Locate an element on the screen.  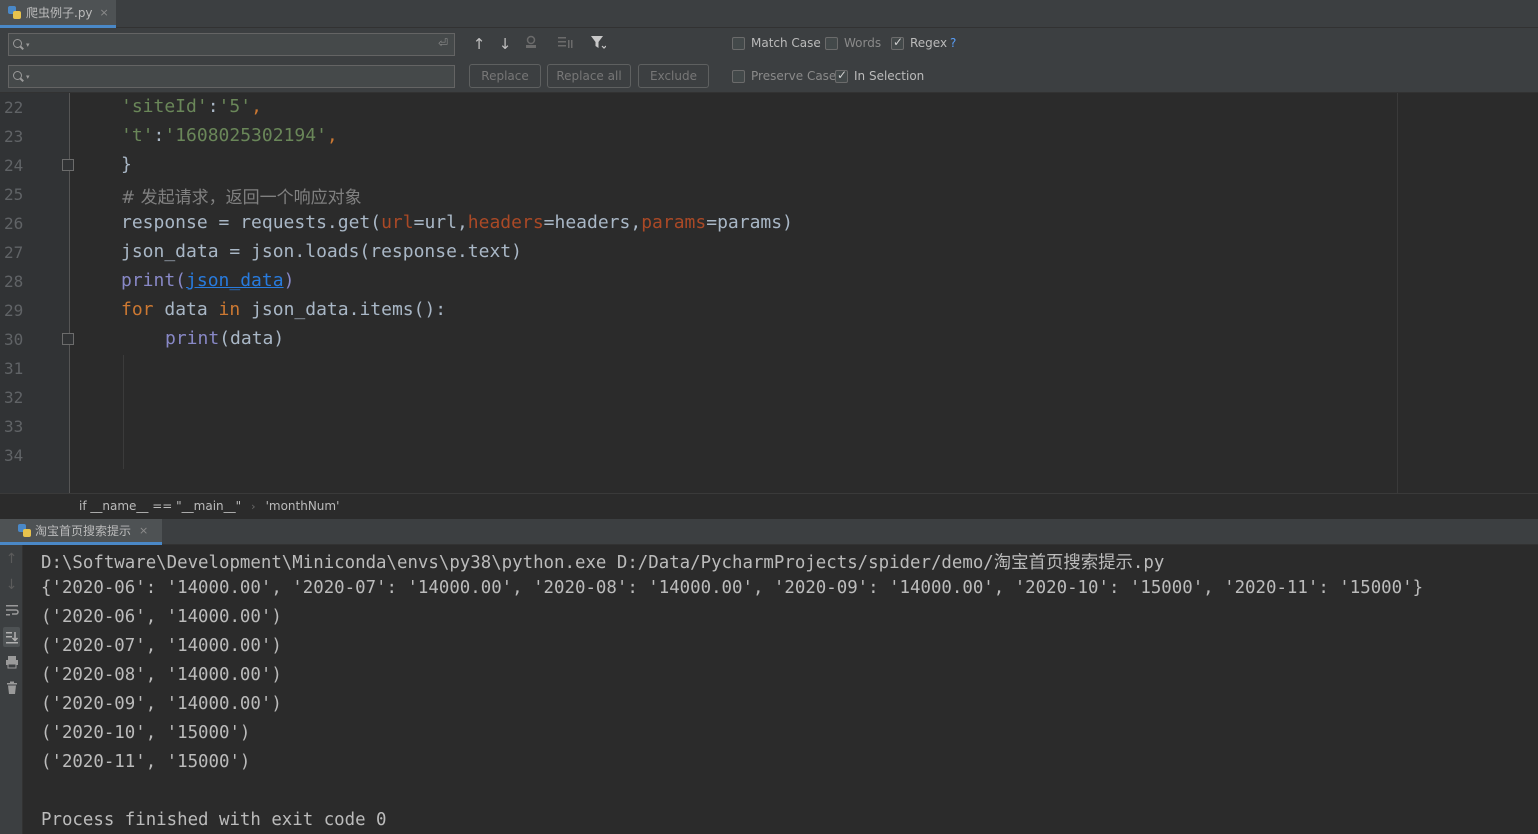
code-line-24: } is located at coordinates (126, 164).